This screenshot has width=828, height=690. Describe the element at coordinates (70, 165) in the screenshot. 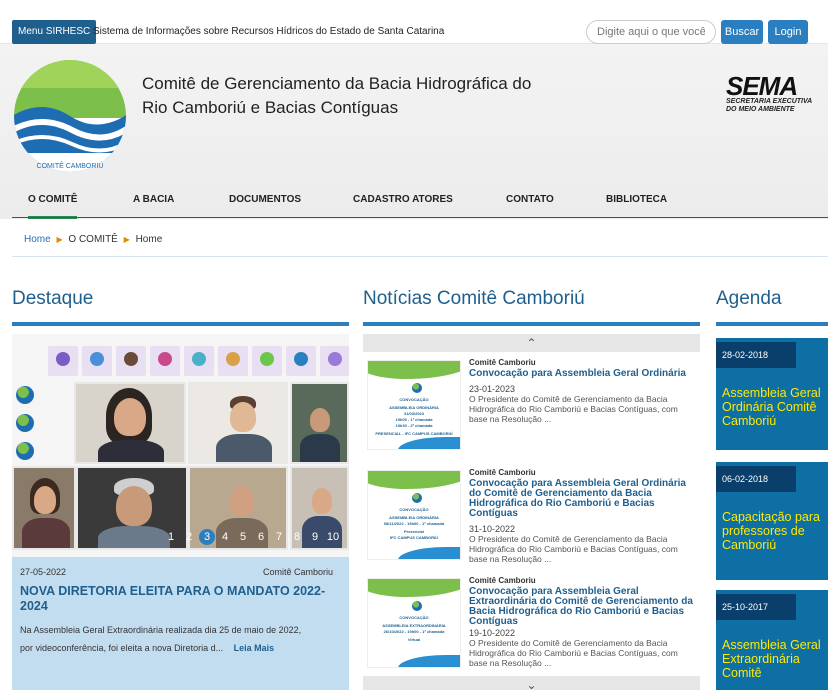

I see `logo-text: COMITÊ CAMBORIÚ` at that location.